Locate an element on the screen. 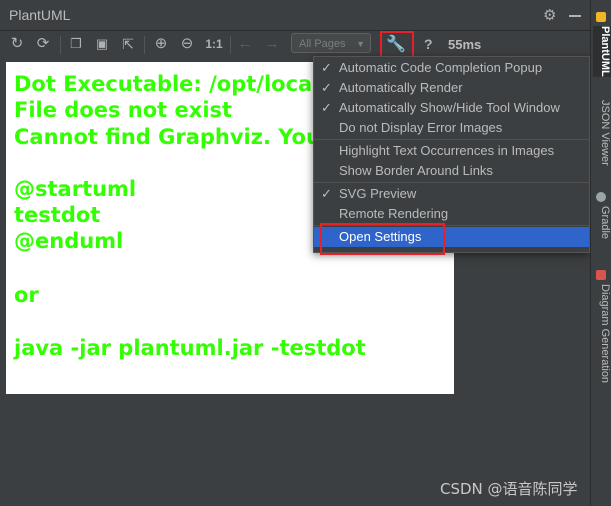  zoom-out-icon: ⊖ is located at coordinates (187, 44).